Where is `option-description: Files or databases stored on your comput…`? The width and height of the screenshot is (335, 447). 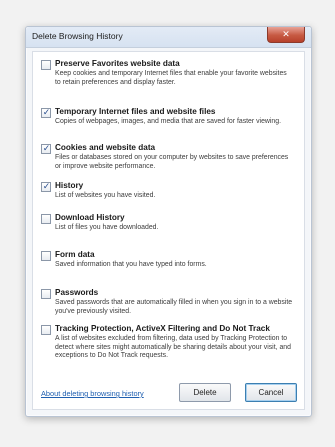
option-description: Files or databases stored on your comput… is located at coordinates (172, 162).